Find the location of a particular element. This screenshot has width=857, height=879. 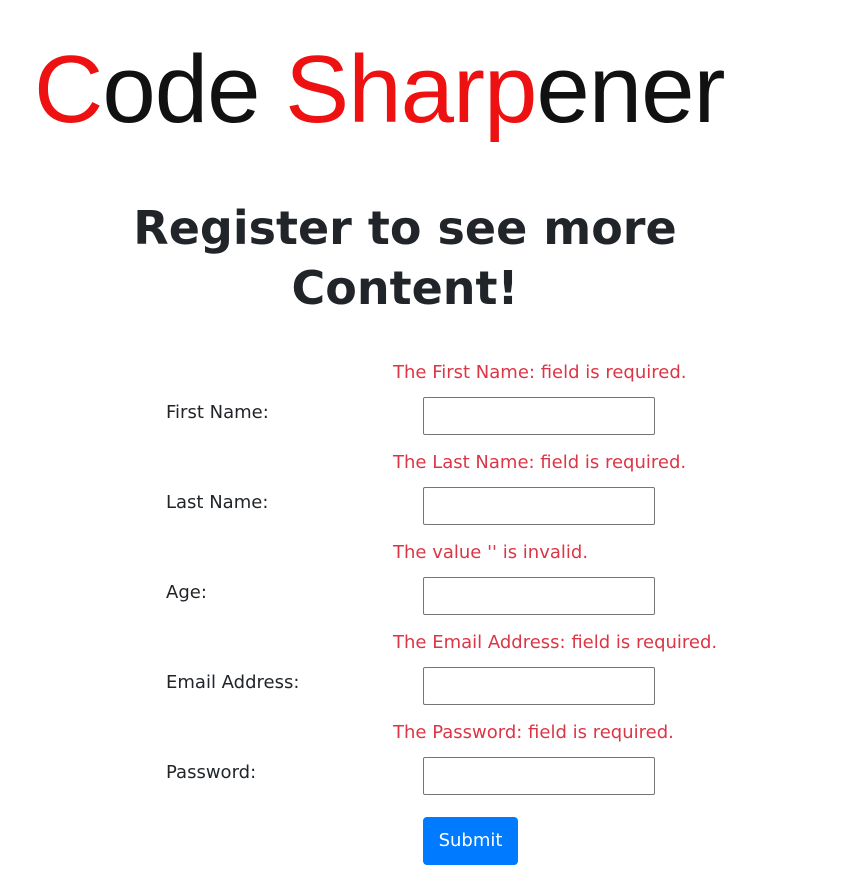

email-error: The Email Address: field is required. is located at coordinates (555, 642).